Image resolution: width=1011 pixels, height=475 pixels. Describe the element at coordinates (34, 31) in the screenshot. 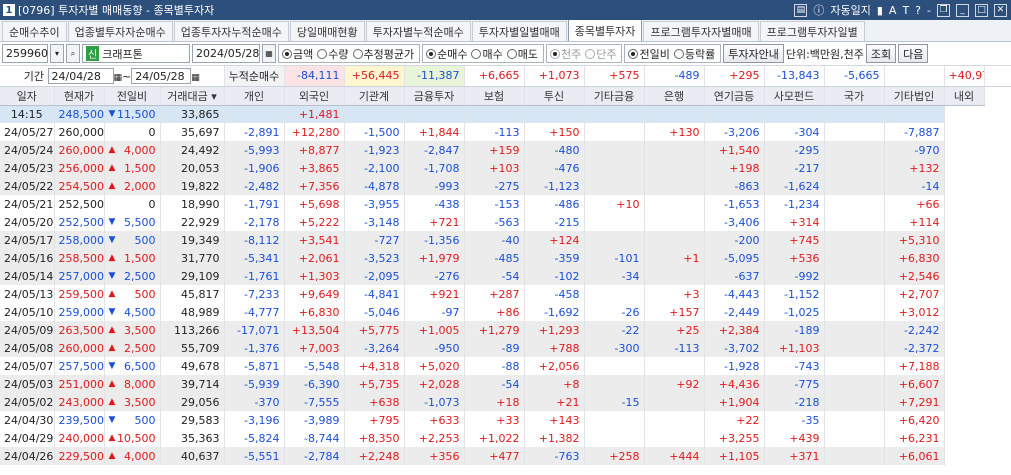

I see `tab-0: 순매수추이` at that location.